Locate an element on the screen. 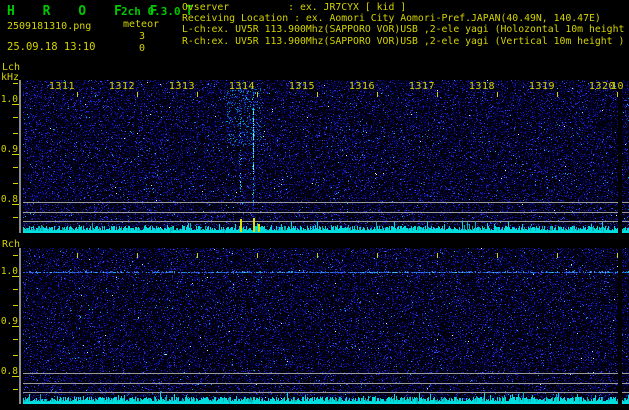 Image resolution: width=629 pixels, height=410 pixels. khz-unit-label: kHz is located at coordinates (10, 77).